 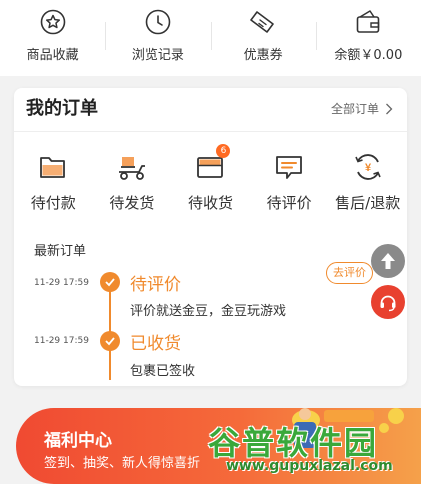 I want to click on status-pending-review: 待评价, so click(x=289, y=185).